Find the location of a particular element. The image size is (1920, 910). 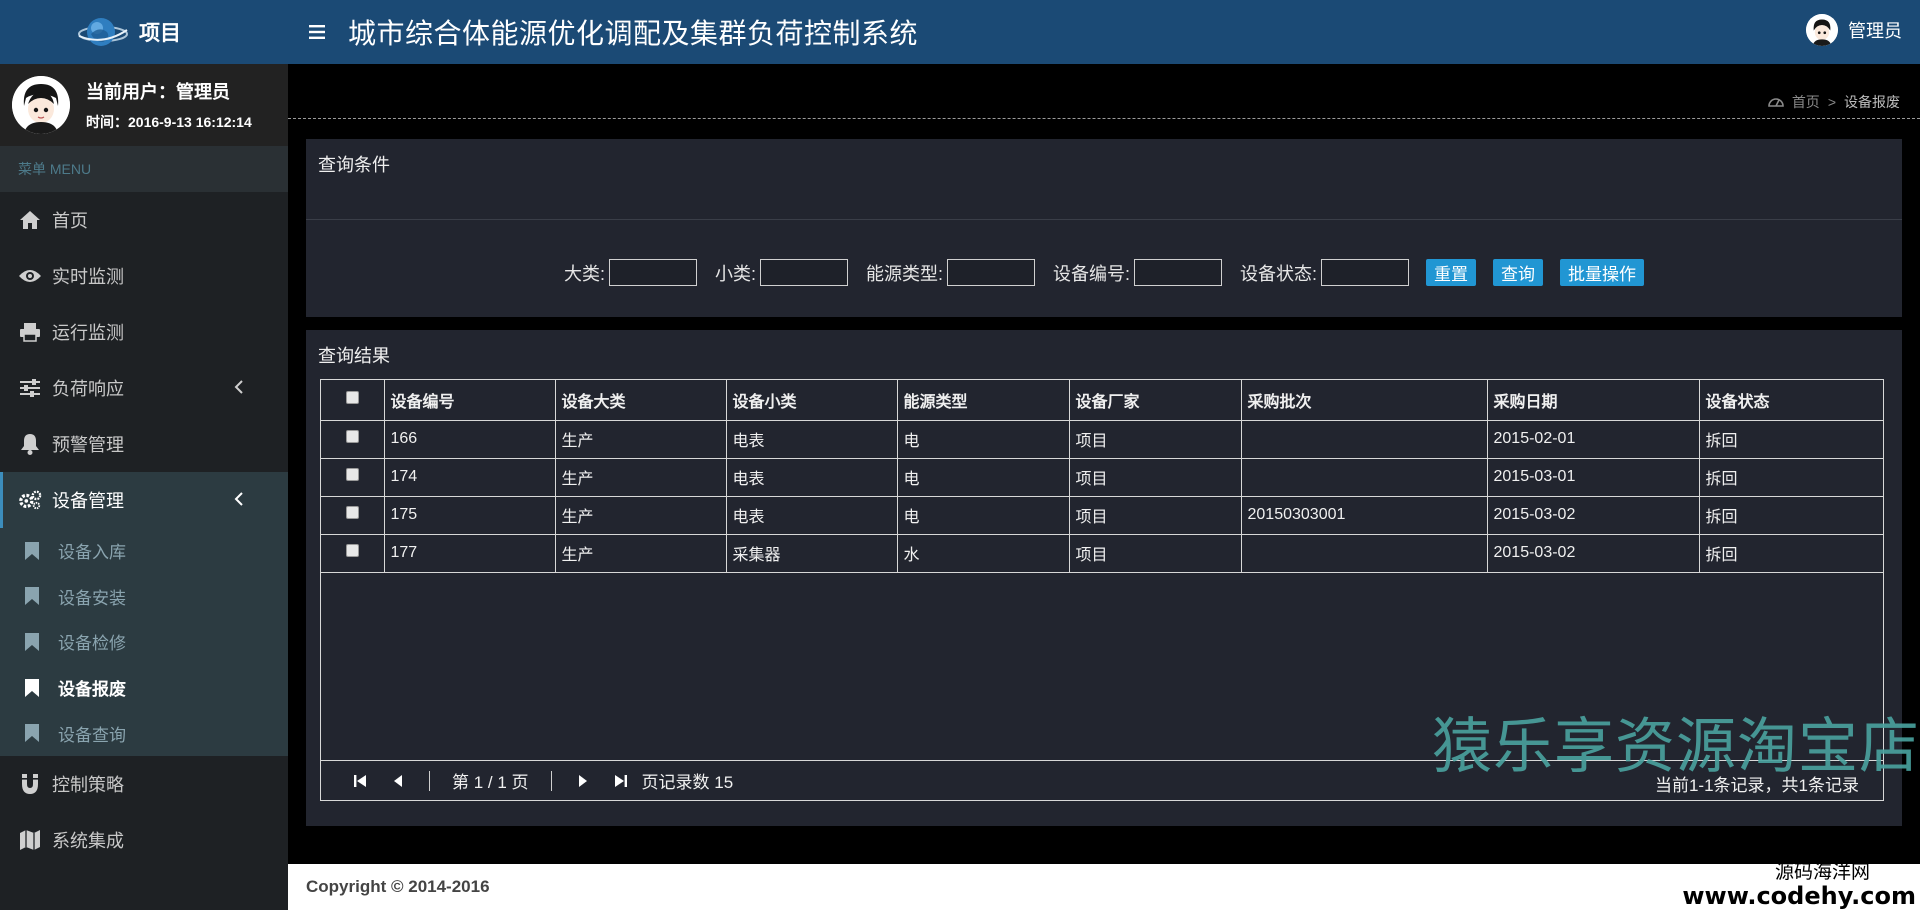

submenu-item-label: 设备安装 is located at coordinates (92, 598).